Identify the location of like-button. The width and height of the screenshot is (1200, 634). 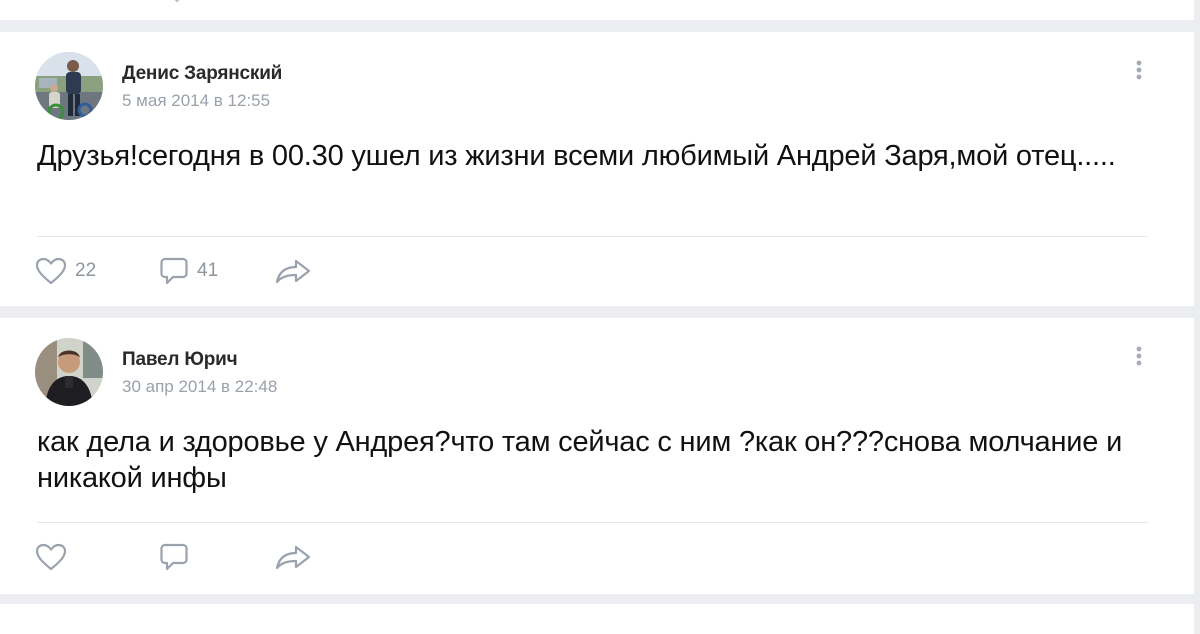
(55, 557).